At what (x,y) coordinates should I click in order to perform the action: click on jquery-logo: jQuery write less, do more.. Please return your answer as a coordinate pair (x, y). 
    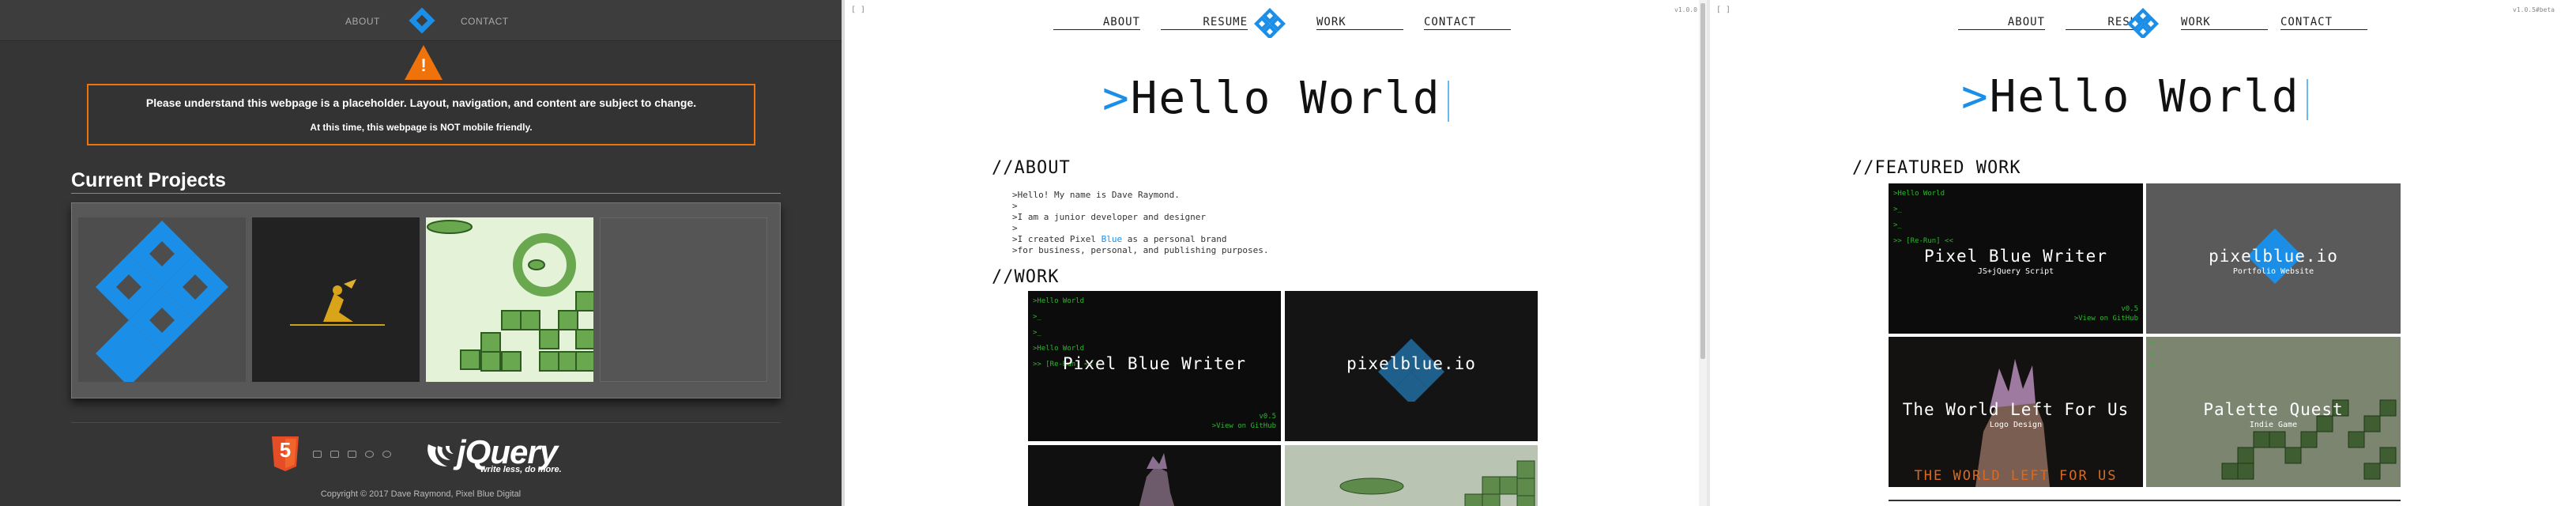
    Looking at the image, I should click on (500, 453).